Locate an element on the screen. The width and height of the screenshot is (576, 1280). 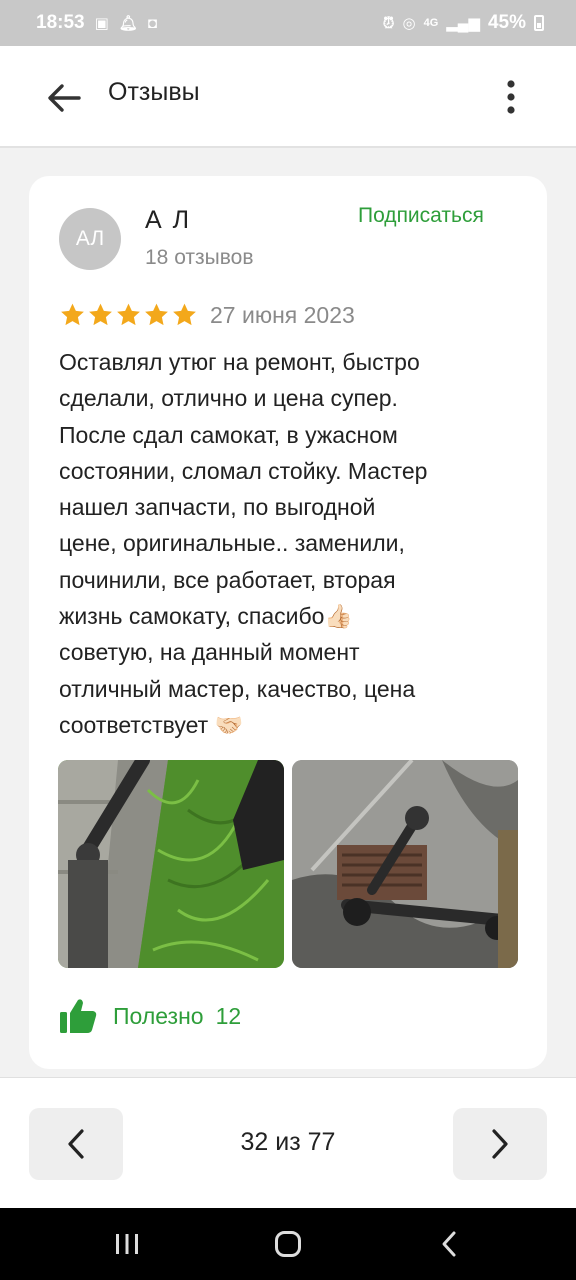
avatar: АЛ is located at coordinates (90, 239).